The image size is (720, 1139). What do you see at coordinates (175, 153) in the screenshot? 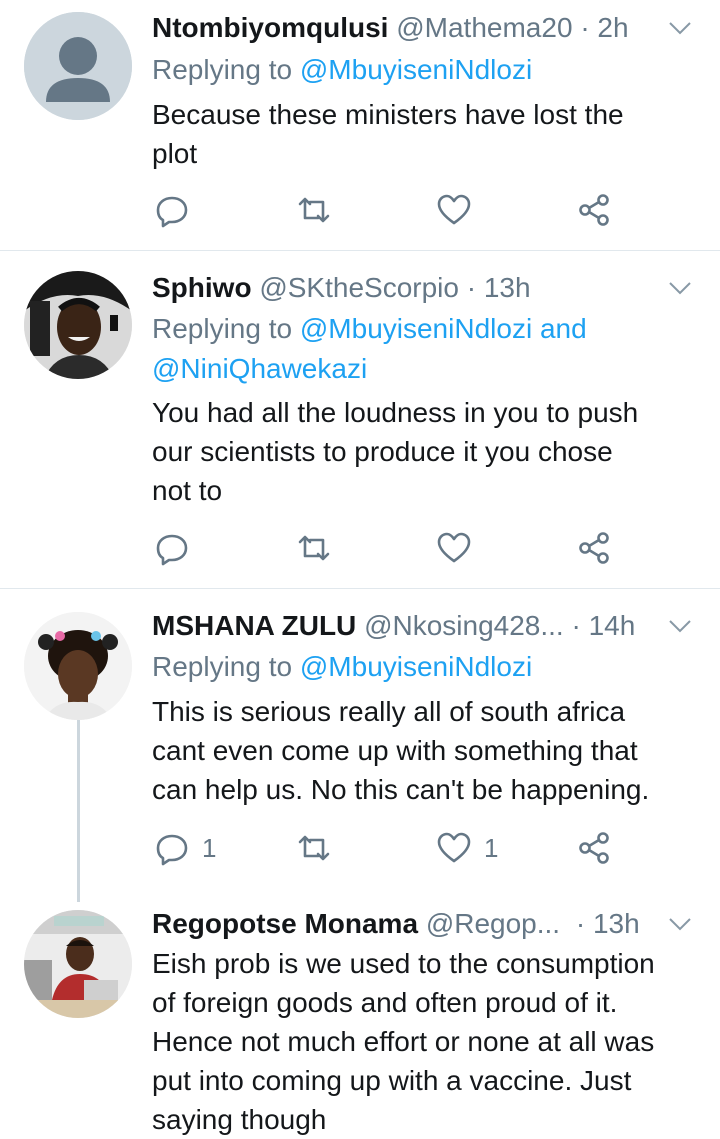
I see `tweet-text-line: plot` at bounding box center [175, 153].